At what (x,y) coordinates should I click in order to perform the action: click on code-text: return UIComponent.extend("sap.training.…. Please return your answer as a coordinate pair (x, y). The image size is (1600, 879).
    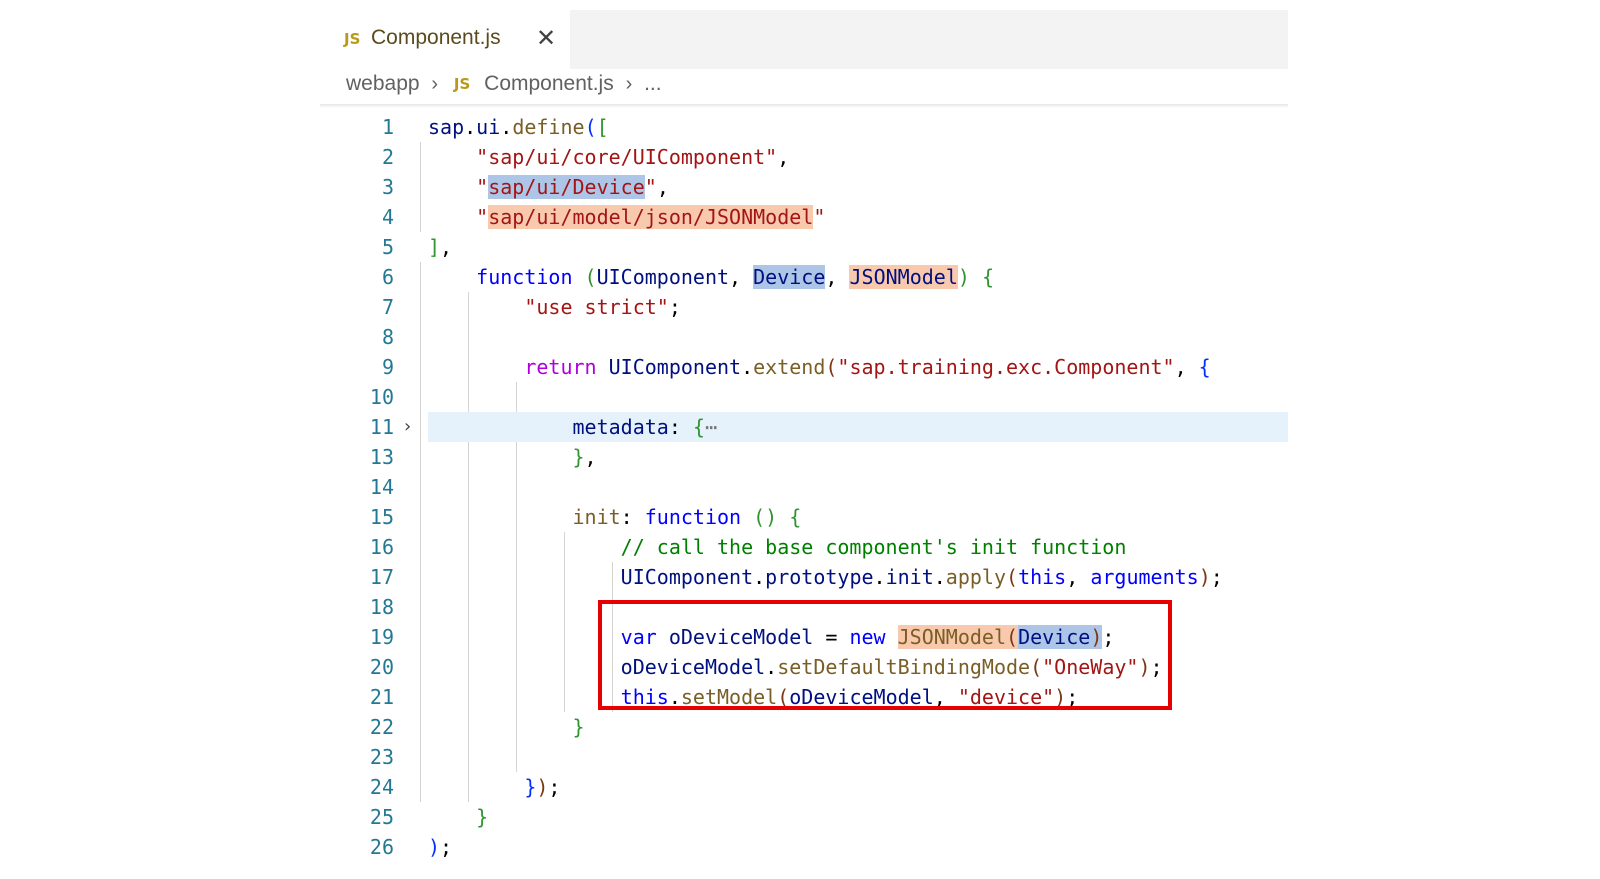
    Looking at the image, I should click on (867, 367).